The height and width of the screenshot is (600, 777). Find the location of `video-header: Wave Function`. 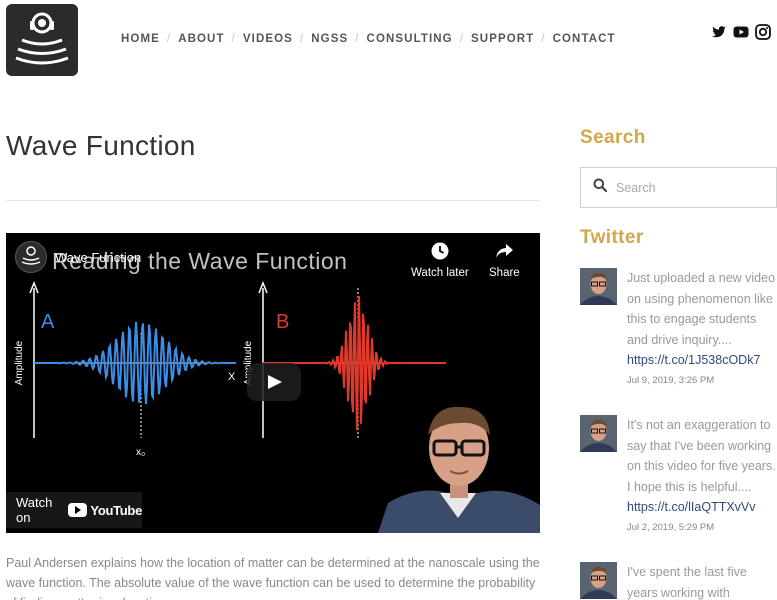

video-header: Wave Function is located at coordinates (78, 257).